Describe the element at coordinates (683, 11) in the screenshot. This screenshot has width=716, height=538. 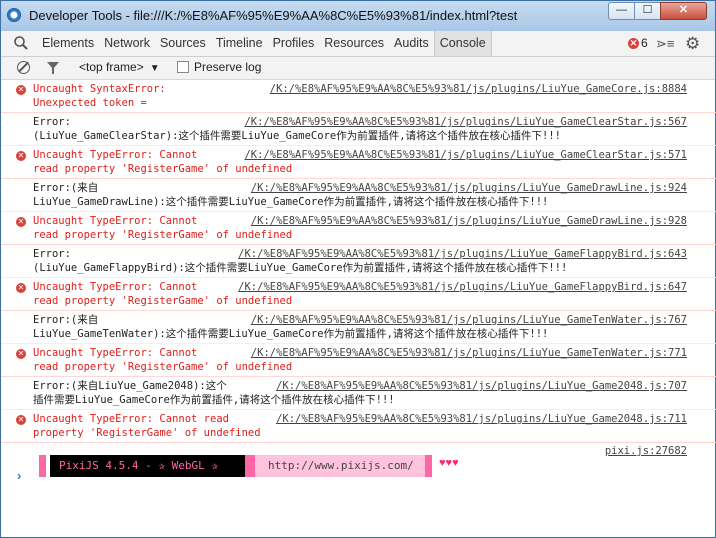
I see `close-button: ✕` at that location.